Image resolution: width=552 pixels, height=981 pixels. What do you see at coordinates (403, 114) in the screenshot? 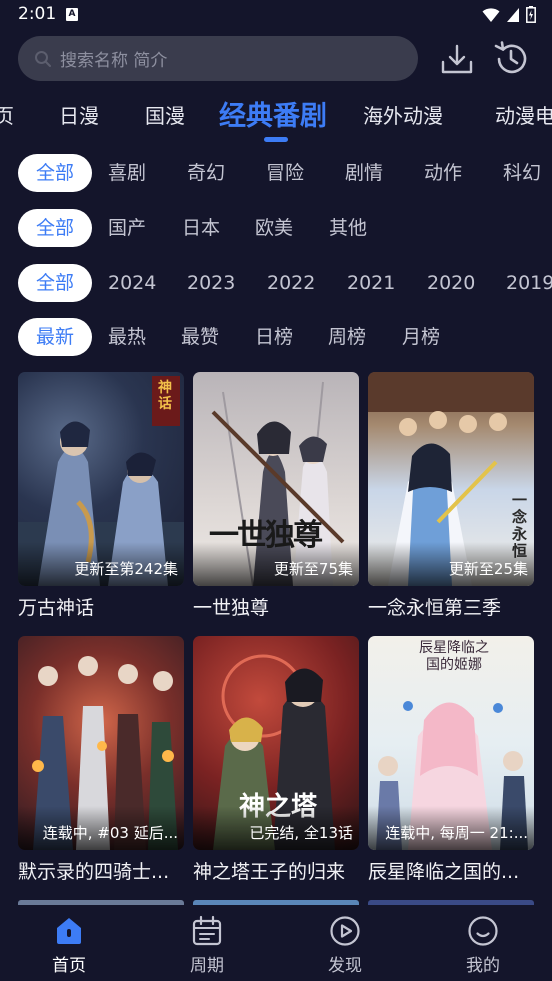
I see `tab-overseas-anime: 海外动漫` at bounding box center [403, 114].